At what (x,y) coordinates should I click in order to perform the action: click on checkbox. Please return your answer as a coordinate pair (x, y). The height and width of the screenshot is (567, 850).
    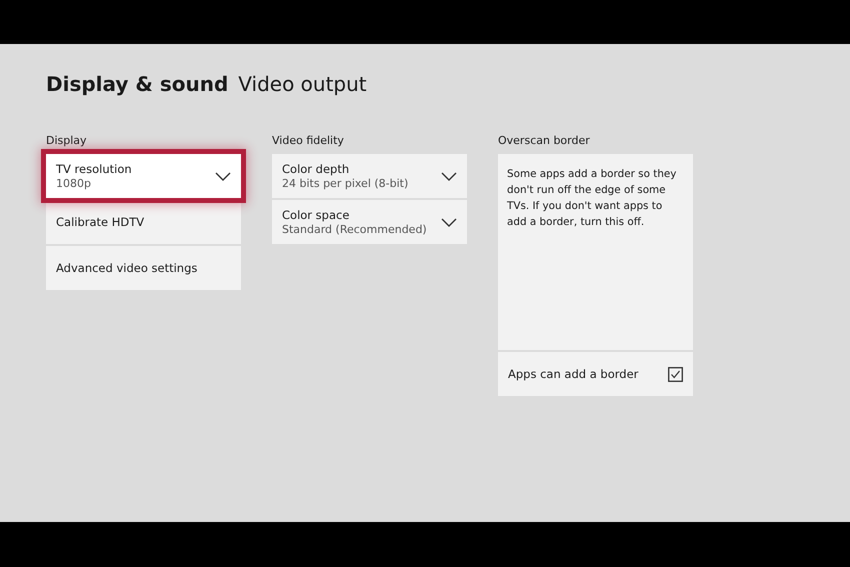
    Looking at the image, I should click on (675, 374).